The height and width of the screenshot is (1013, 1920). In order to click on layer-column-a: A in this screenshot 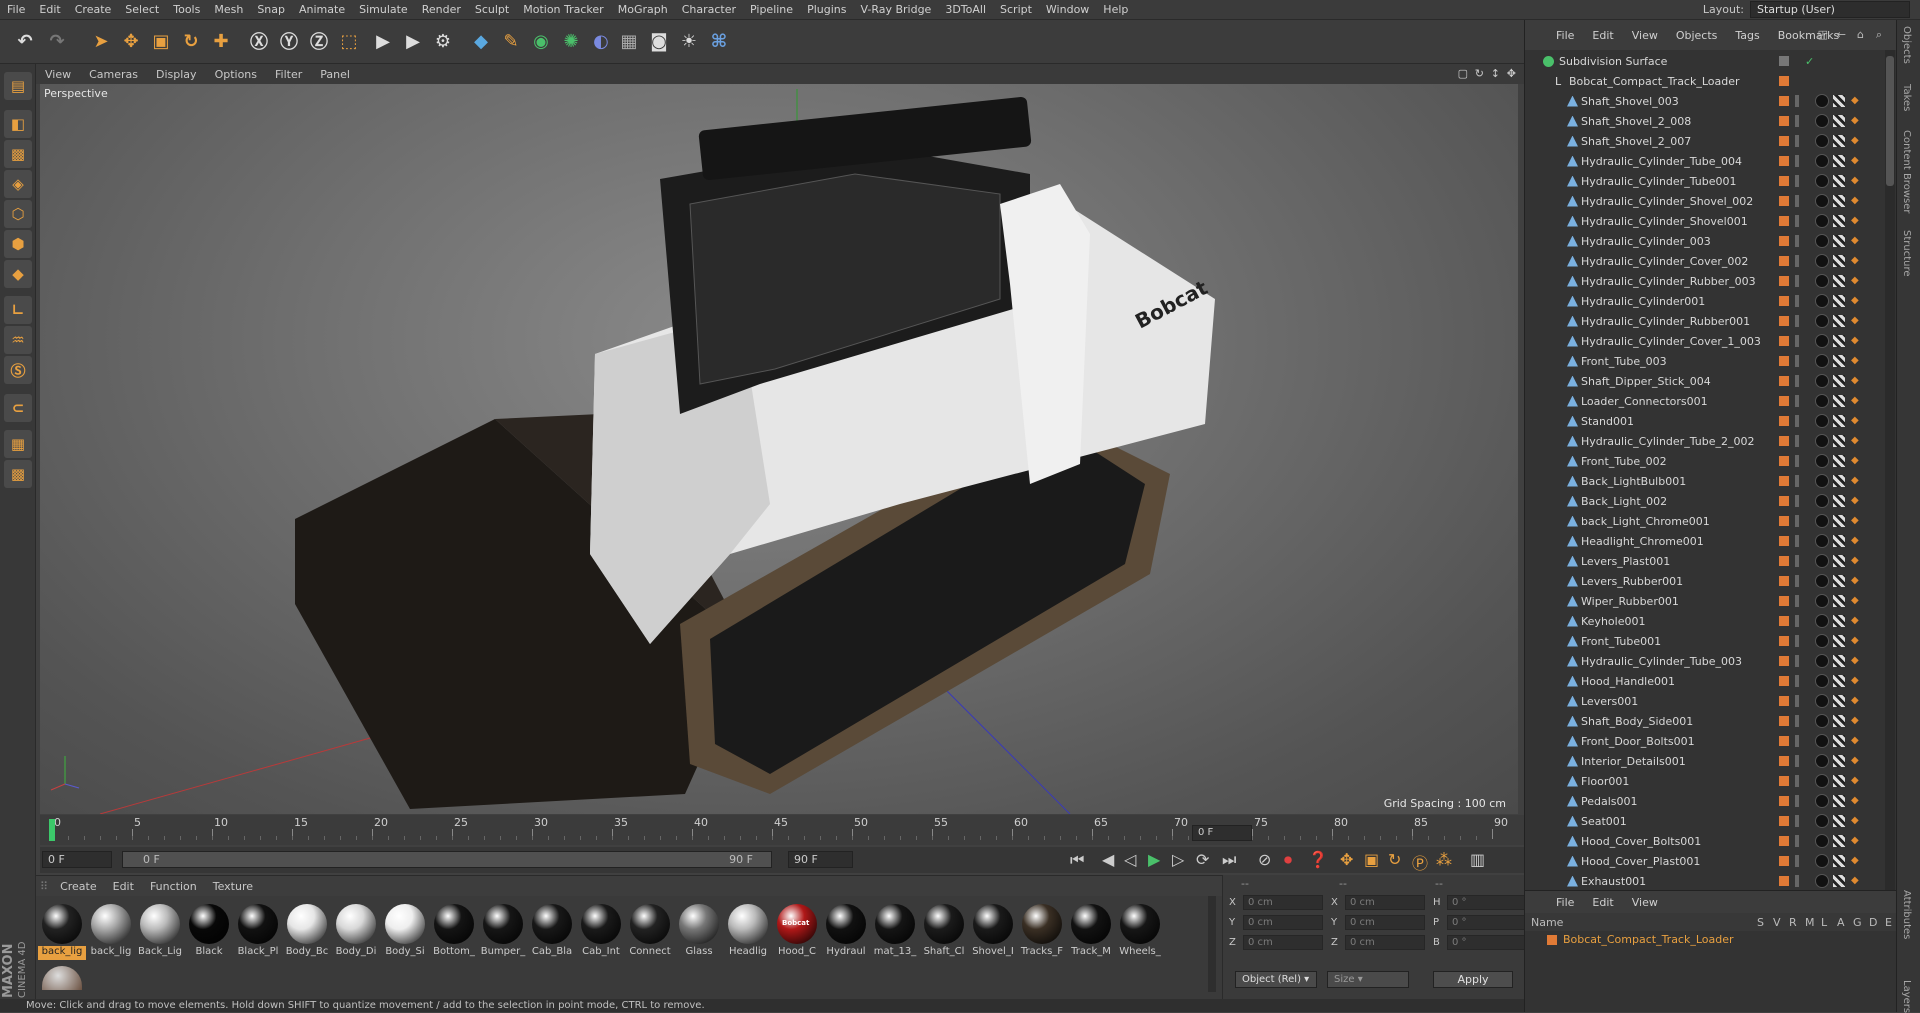, I will do `click(1841, 922)`.